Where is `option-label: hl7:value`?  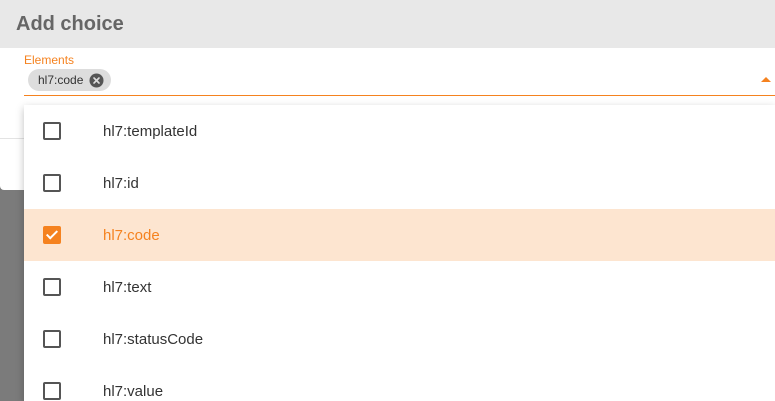 option-label: hl7:value is located at coordinates (133, 391).